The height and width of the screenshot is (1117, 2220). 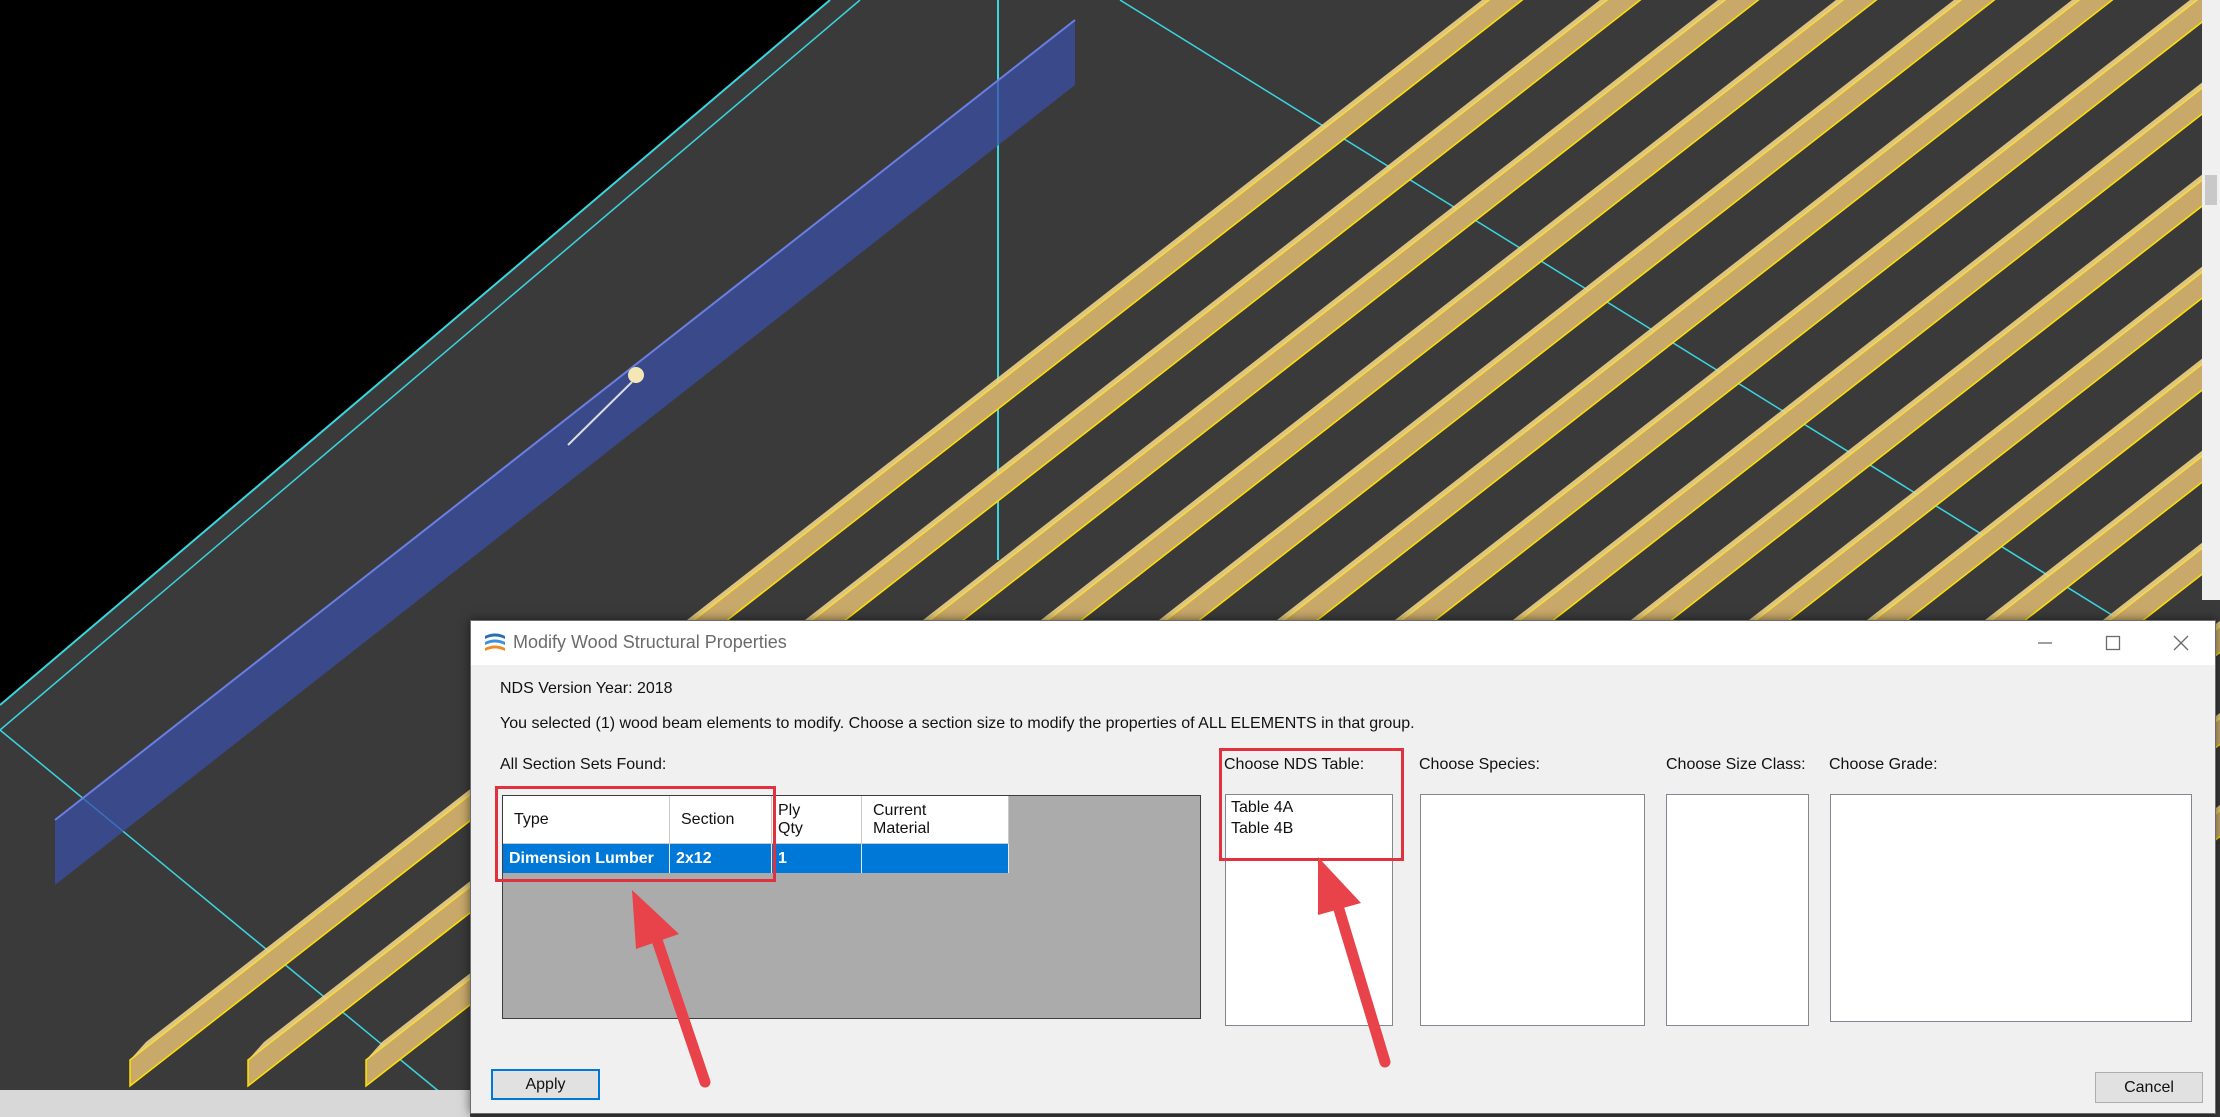 What do you see at coordinates (235, 1103) in the screenshot?
I see `status-strip` at bounding box center [235, 1103].